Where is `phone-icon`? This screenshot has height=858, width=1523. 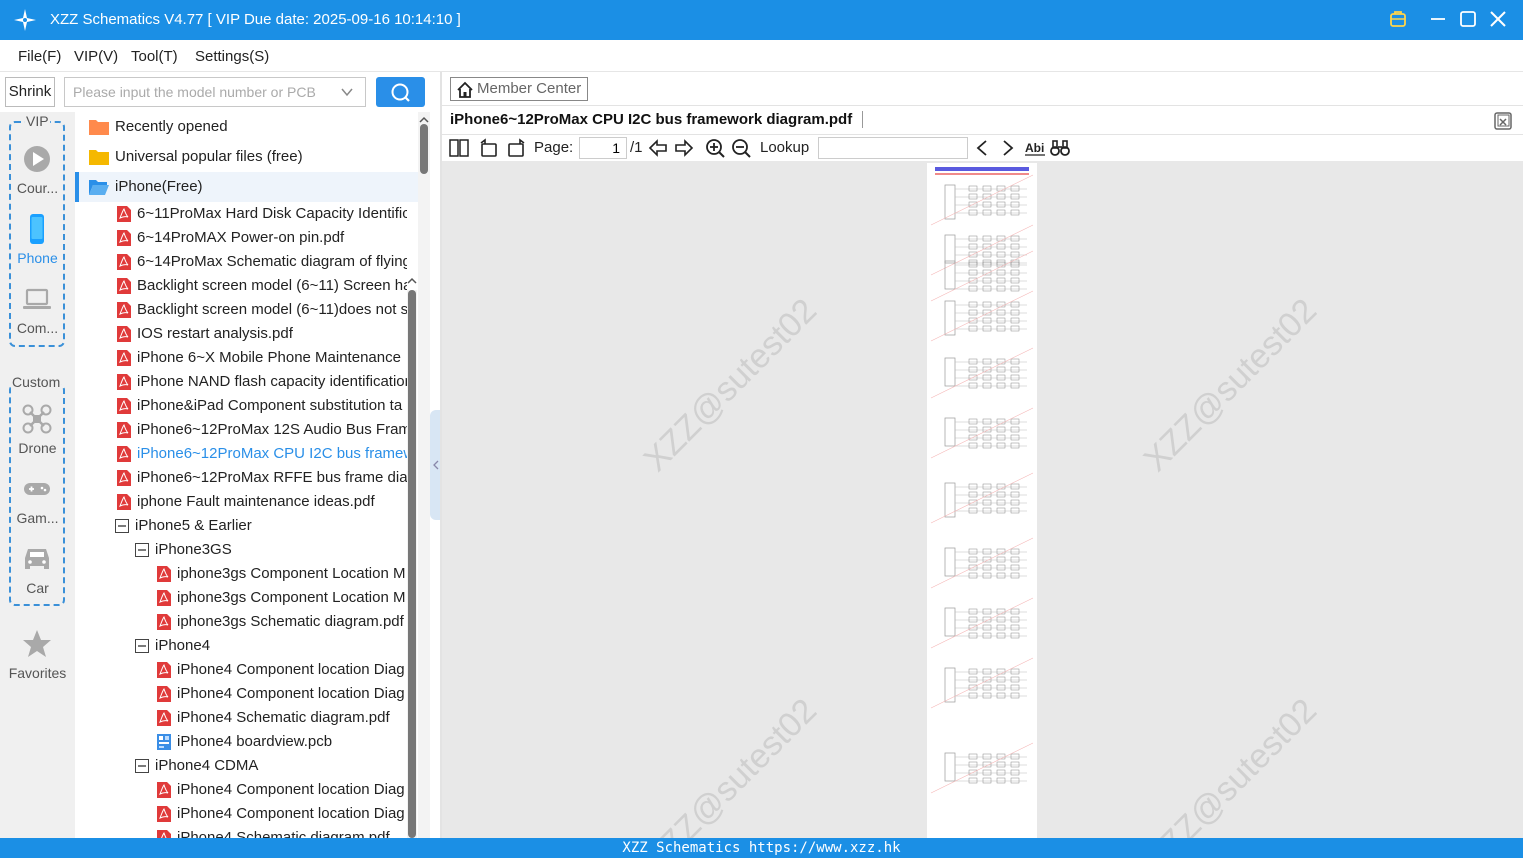
phone-icon is located at coordinates (37, 229).